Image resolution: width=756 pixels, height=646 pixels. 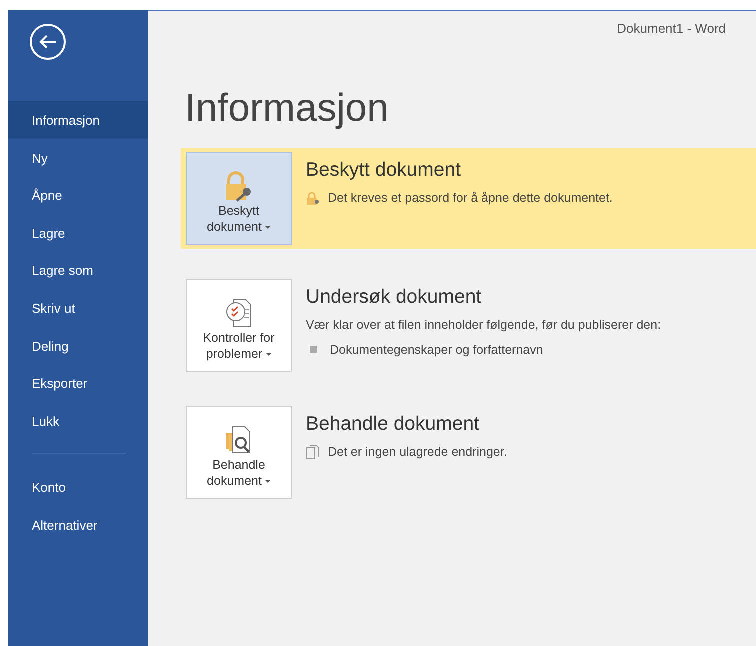 I want to click on sidebar-item: Åpne, so click(x=78, y=195).